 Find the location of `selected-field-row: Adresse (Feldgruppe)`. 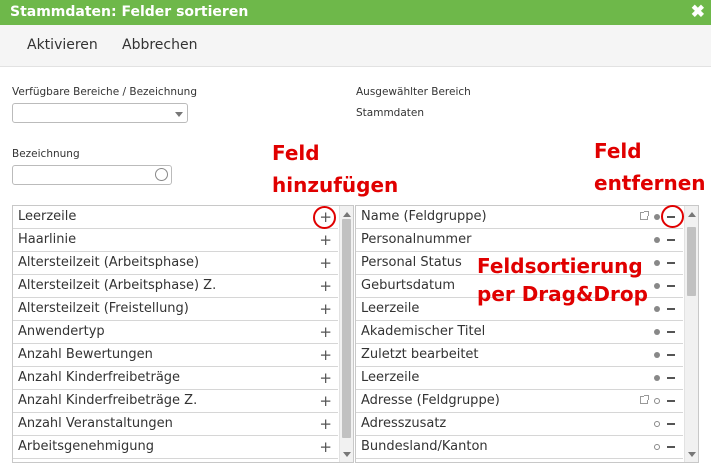

selected-field-row: Adresse (Feldgruppe) is located at coordinates (519, 401).